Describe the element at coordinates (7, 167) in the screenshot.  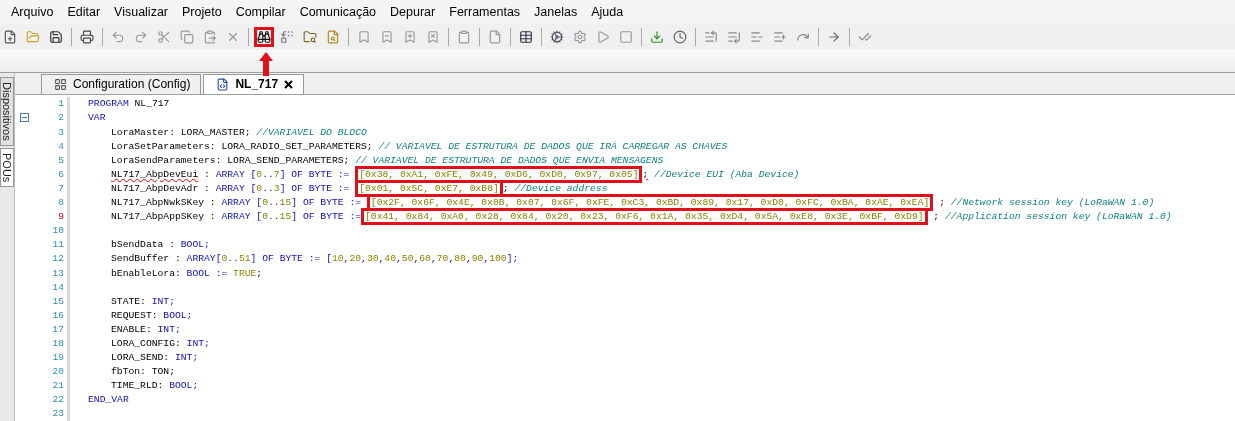
I see `side-tab: POUs` at that location.